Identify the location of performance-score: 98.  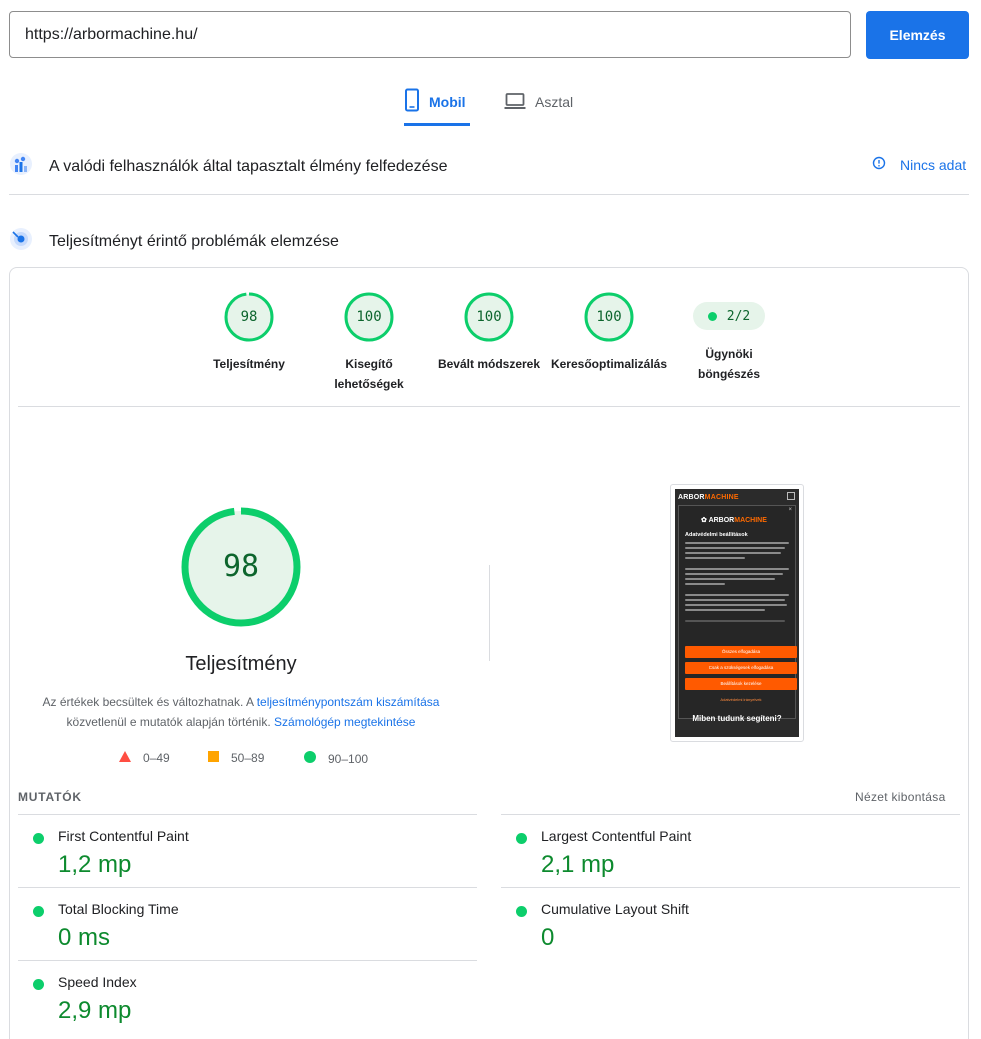
(241, 566).